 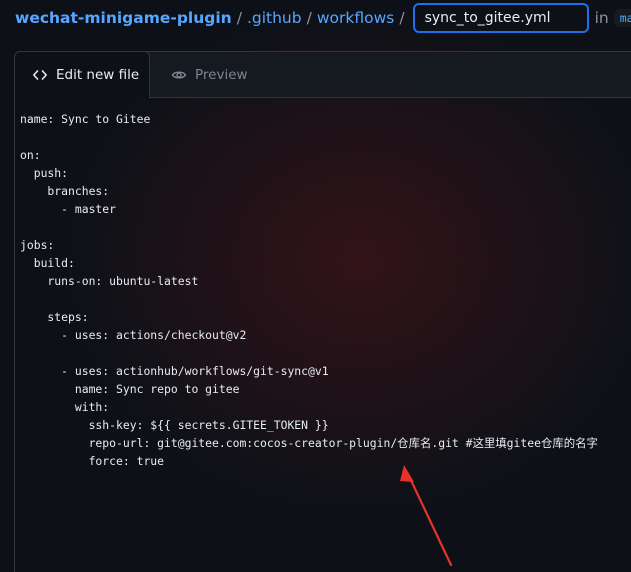 What do you see at coordinates (426, 516) in the screenshot?
I see `annotation-arrow` at bounding box center [426, 516].